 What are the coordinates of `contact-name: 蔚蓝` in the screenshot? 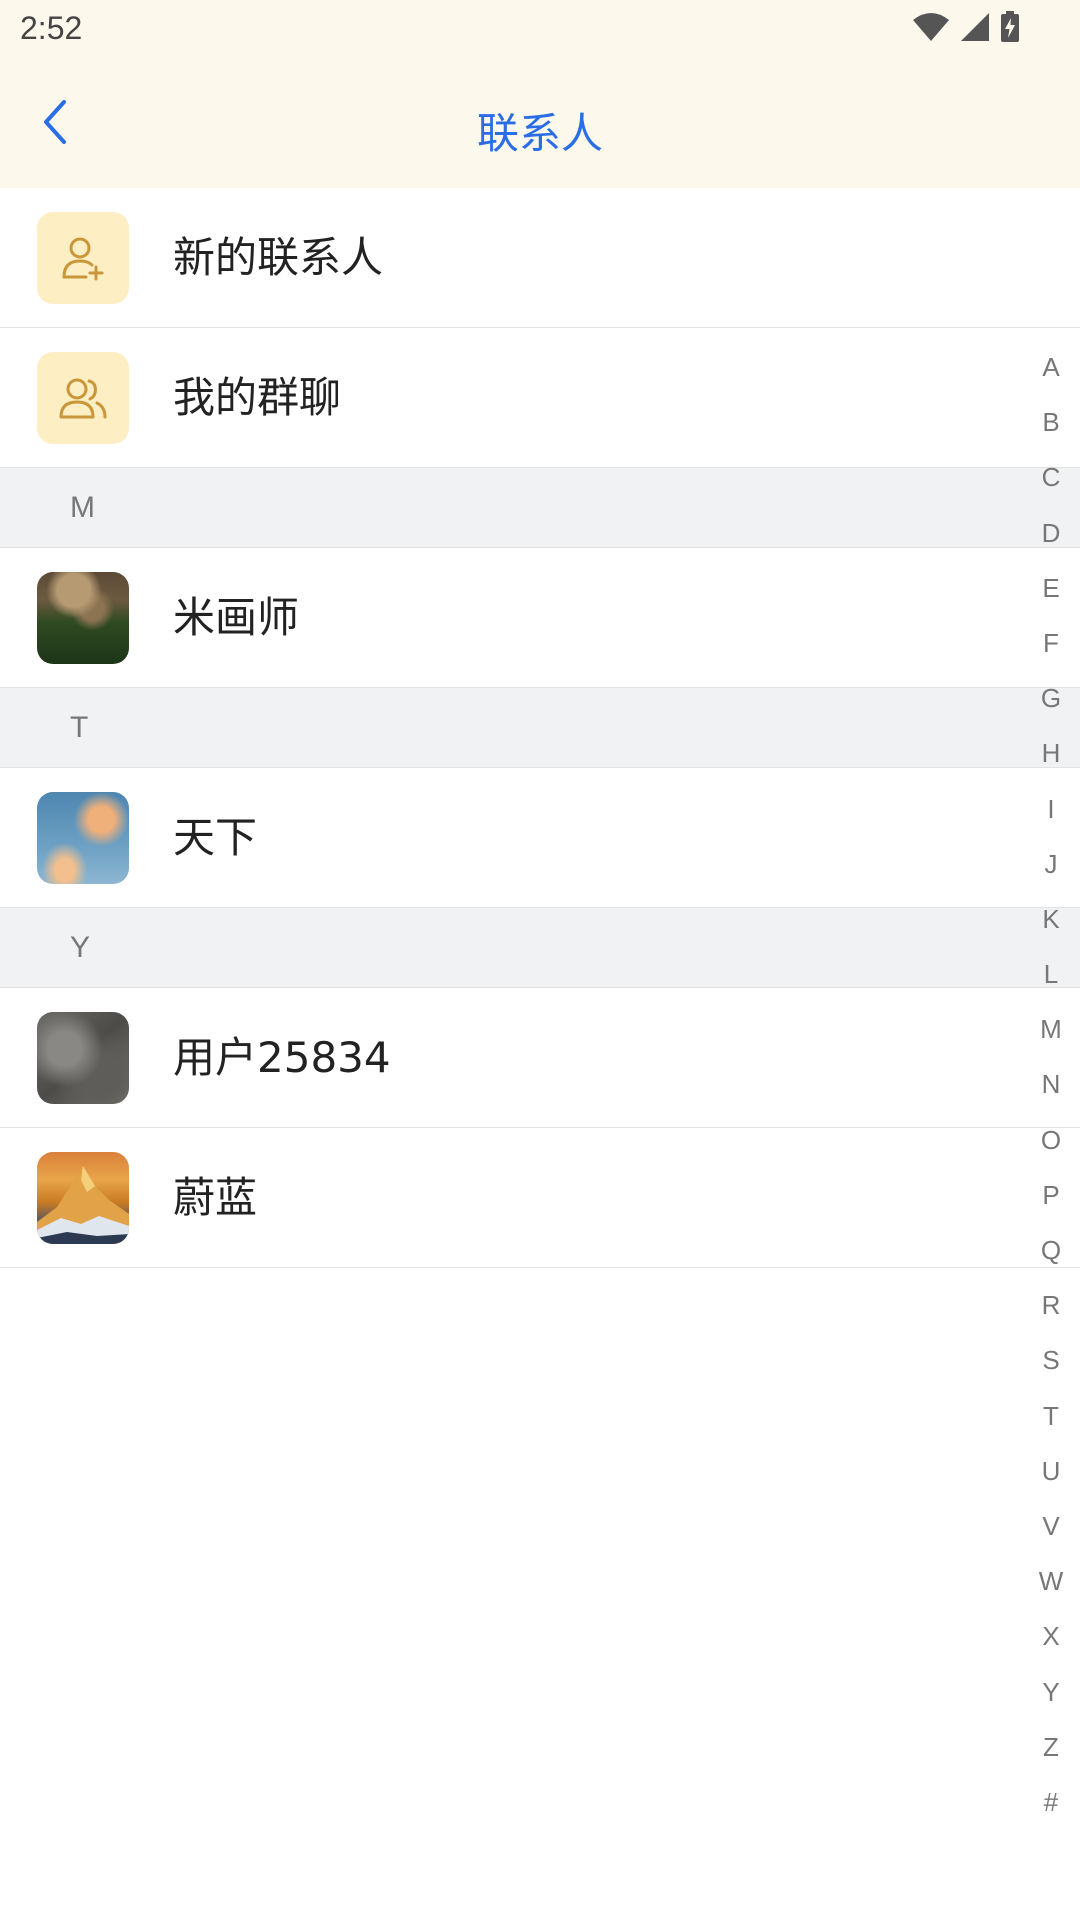 It's located at (215, 1197).